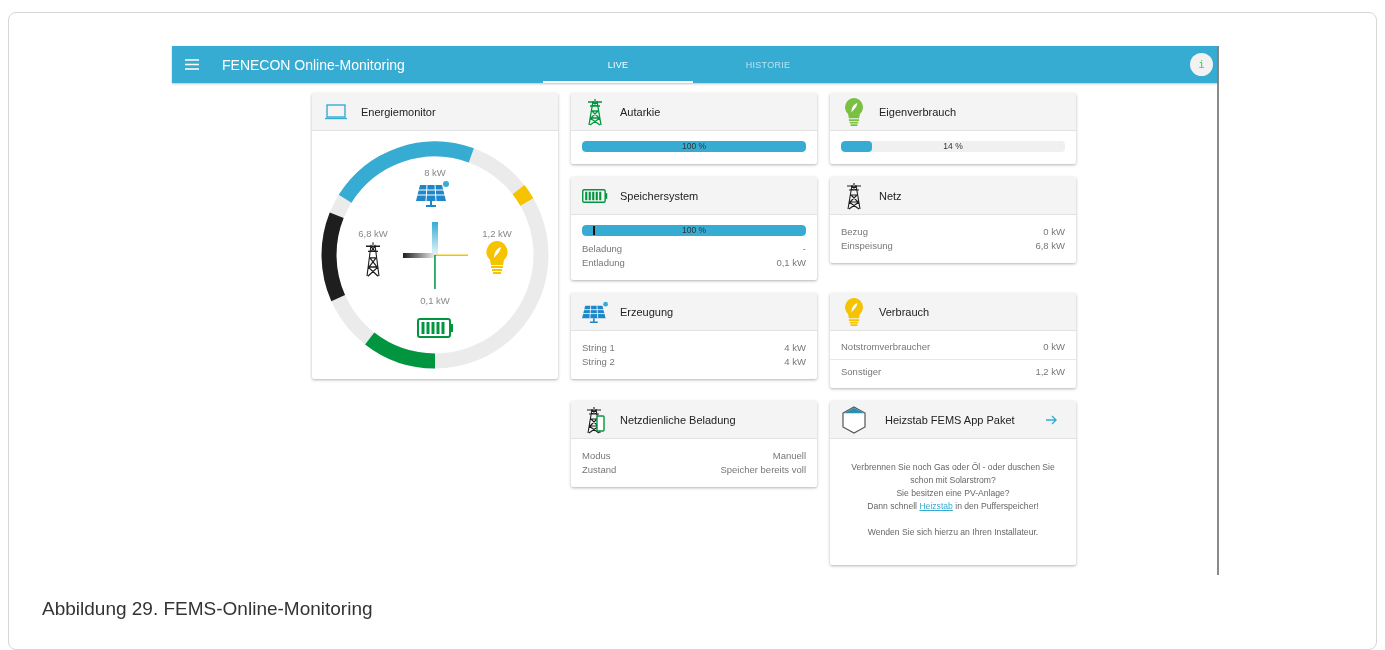 This screenshot has height=650, width=1385. What do you see at coordinates (599, 470) in the screenshot?
I see `row-label: Zustand` at bounding box center [599, 470].